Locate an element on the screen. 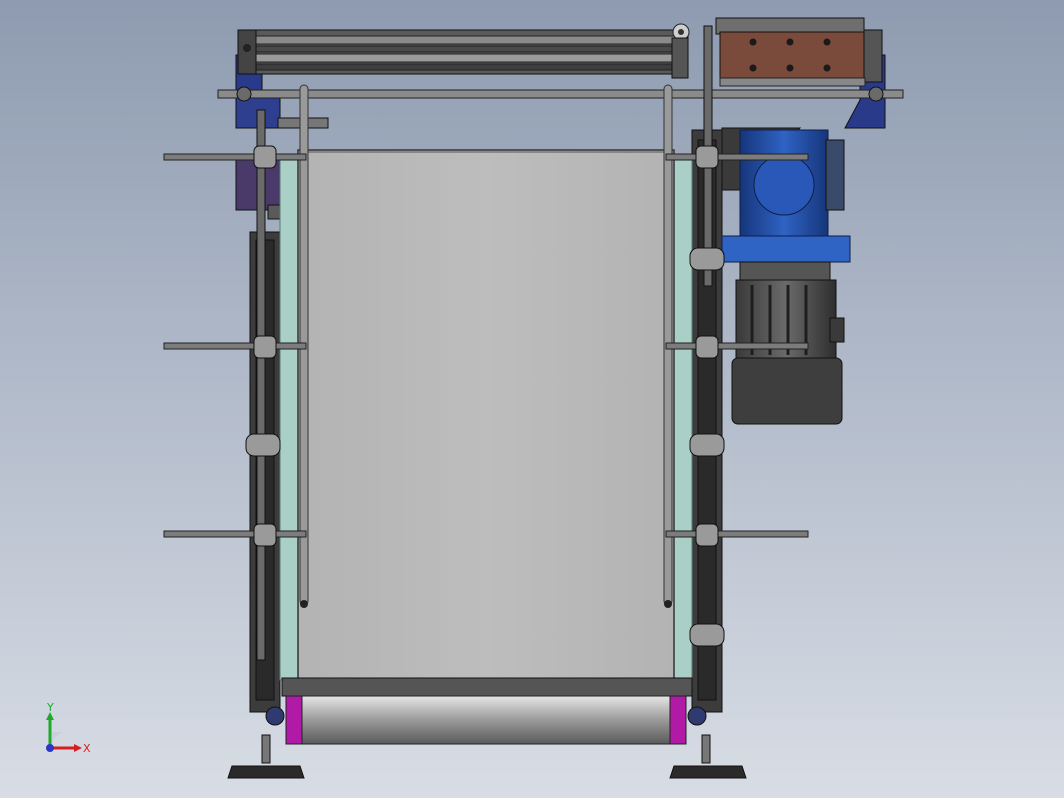 The height and width of the screenshot is (798, 1064). right-side-frame is located at coordinates (707, 369).